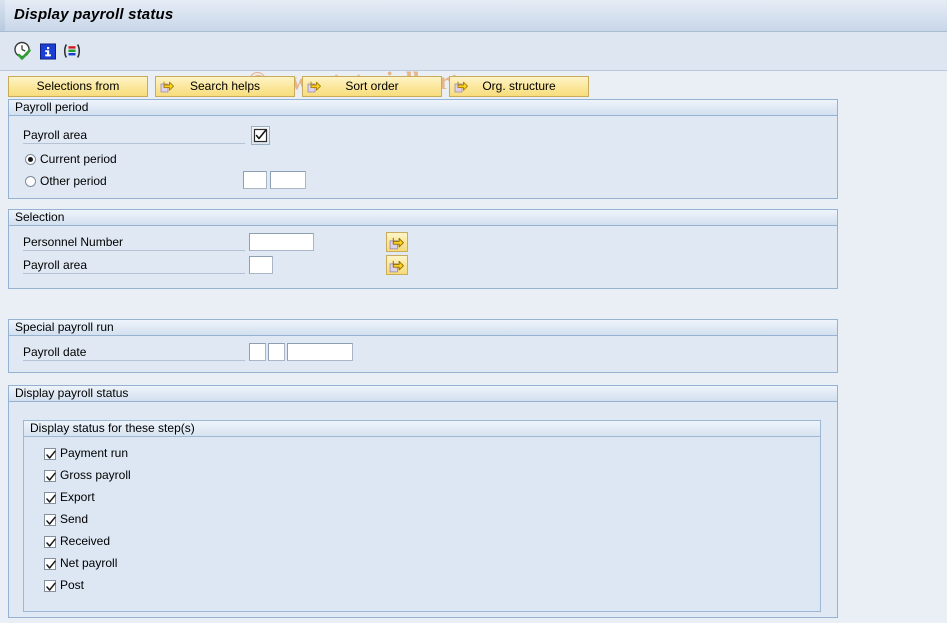 The width and height of the screenshot is (947, 623). I want to click on sort-order-button: Sort order, so click(372, 86).